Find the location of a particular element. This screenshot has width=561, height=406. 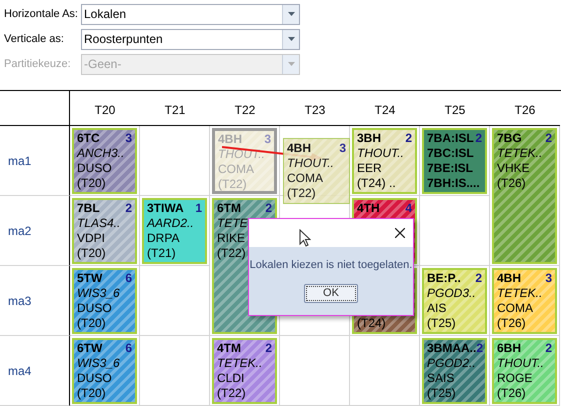

column-header: T26 is located at coordinates (525, 110).